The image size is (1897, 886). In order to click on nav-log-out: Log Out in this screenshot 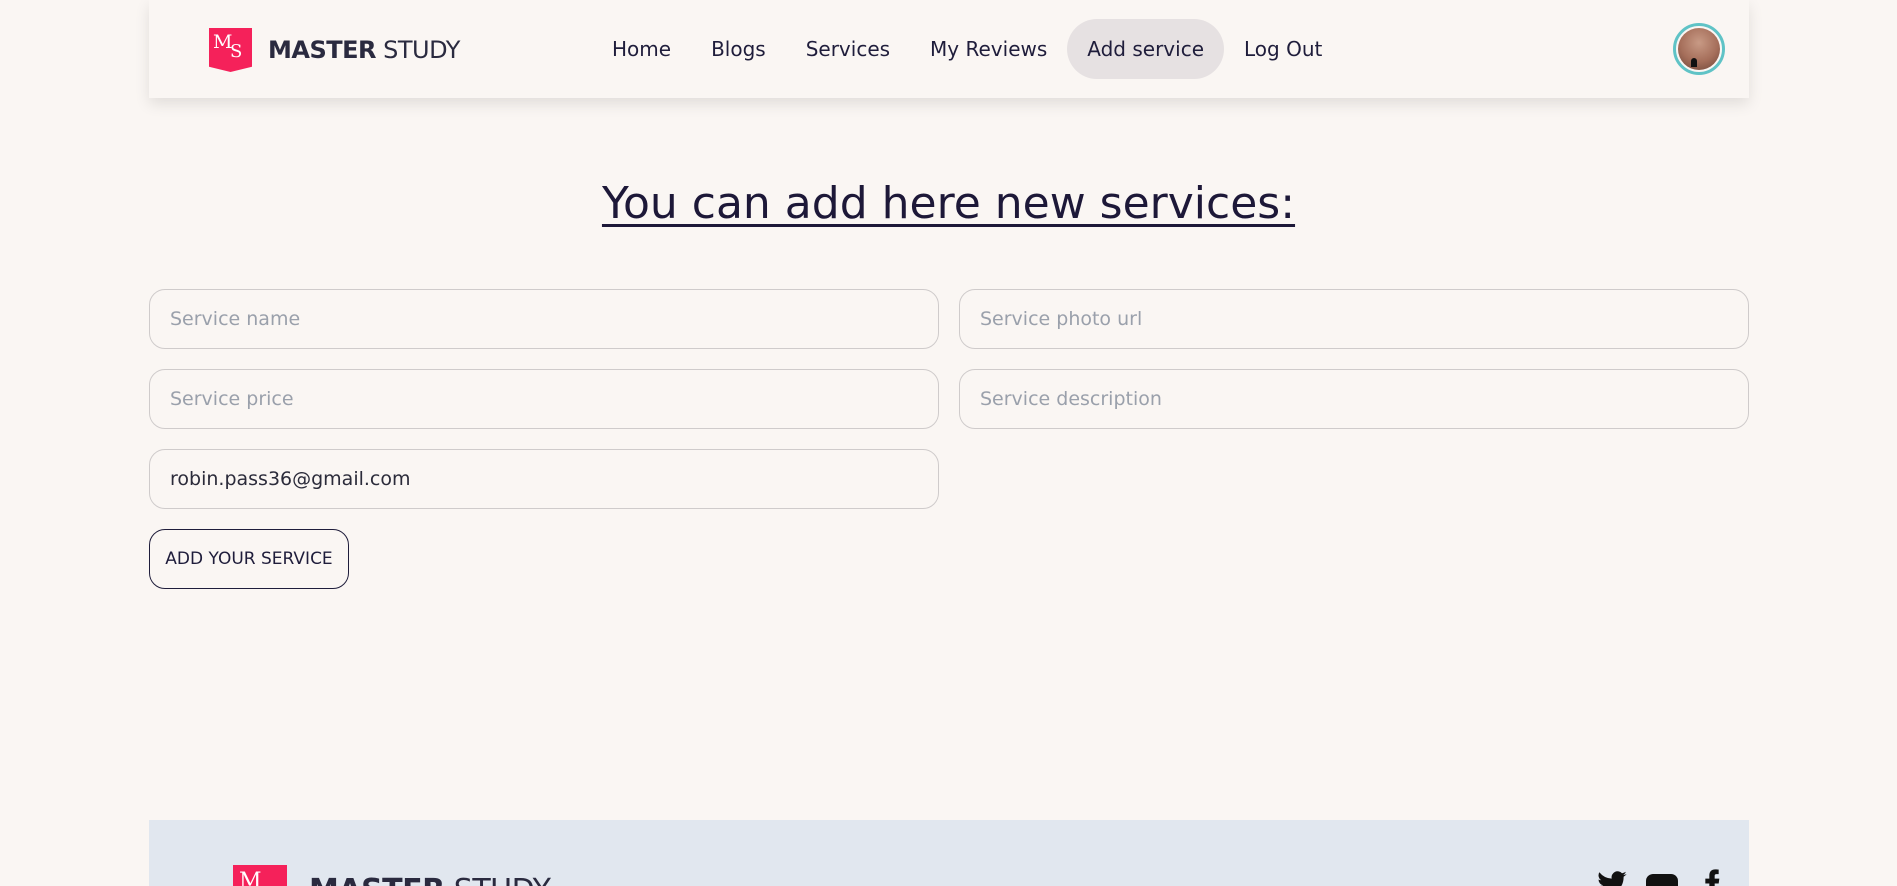, I will do `click(1283, 49)`.